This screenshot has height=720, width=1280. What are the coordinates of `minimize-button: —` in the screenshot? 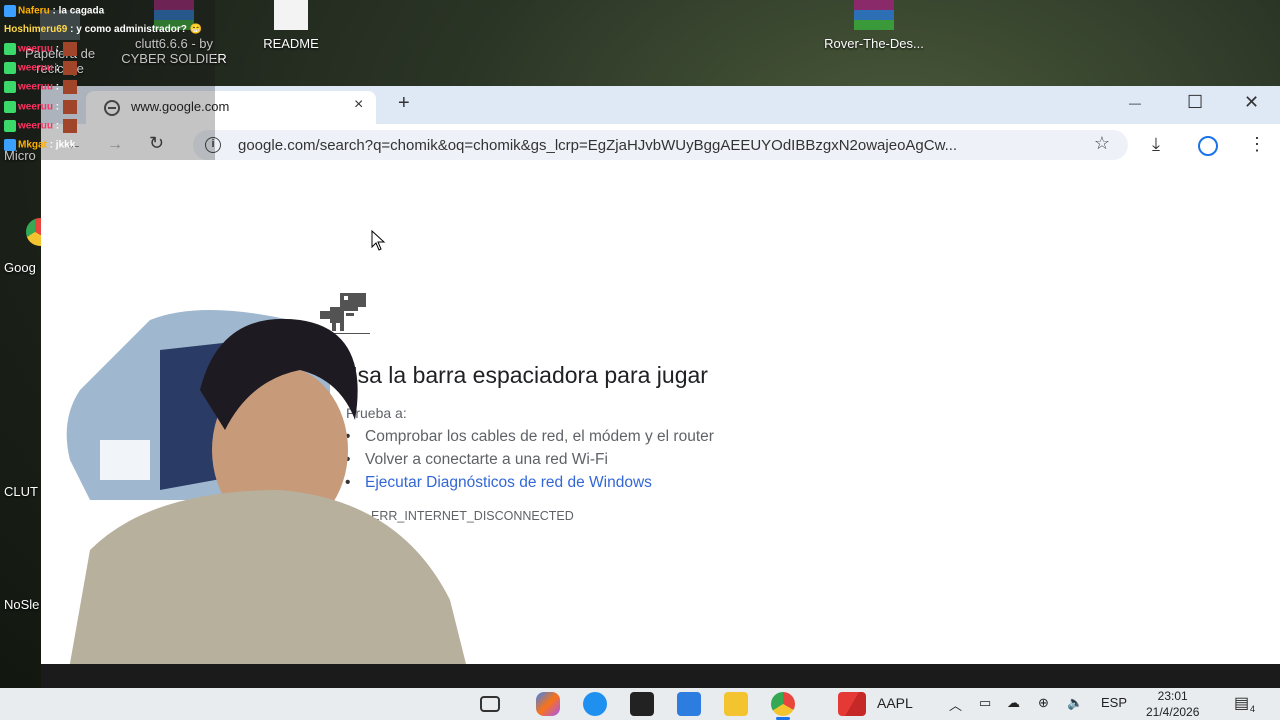 It's located at (1135, 103).